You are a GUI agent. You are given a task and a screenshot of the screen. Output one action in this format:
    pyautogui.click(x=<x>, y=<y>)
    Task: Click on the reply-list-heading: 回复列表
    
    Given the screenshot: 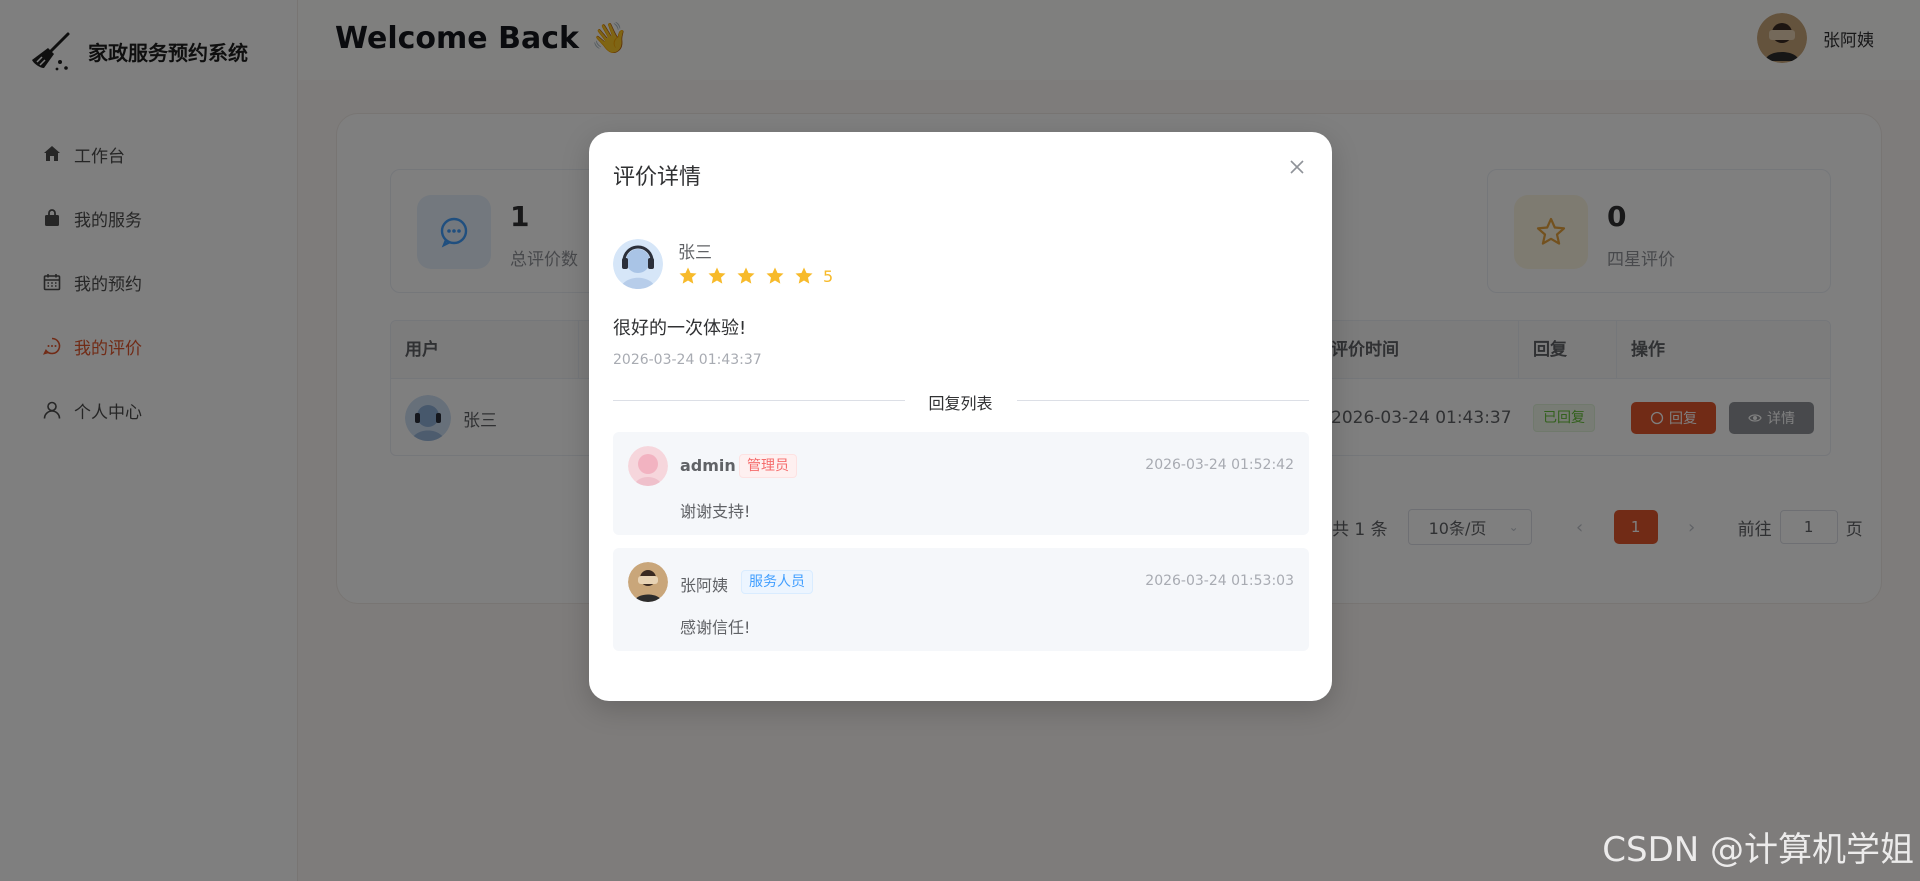 What is the action you would take?
    pyautogui.click(x=960, y=402)
    